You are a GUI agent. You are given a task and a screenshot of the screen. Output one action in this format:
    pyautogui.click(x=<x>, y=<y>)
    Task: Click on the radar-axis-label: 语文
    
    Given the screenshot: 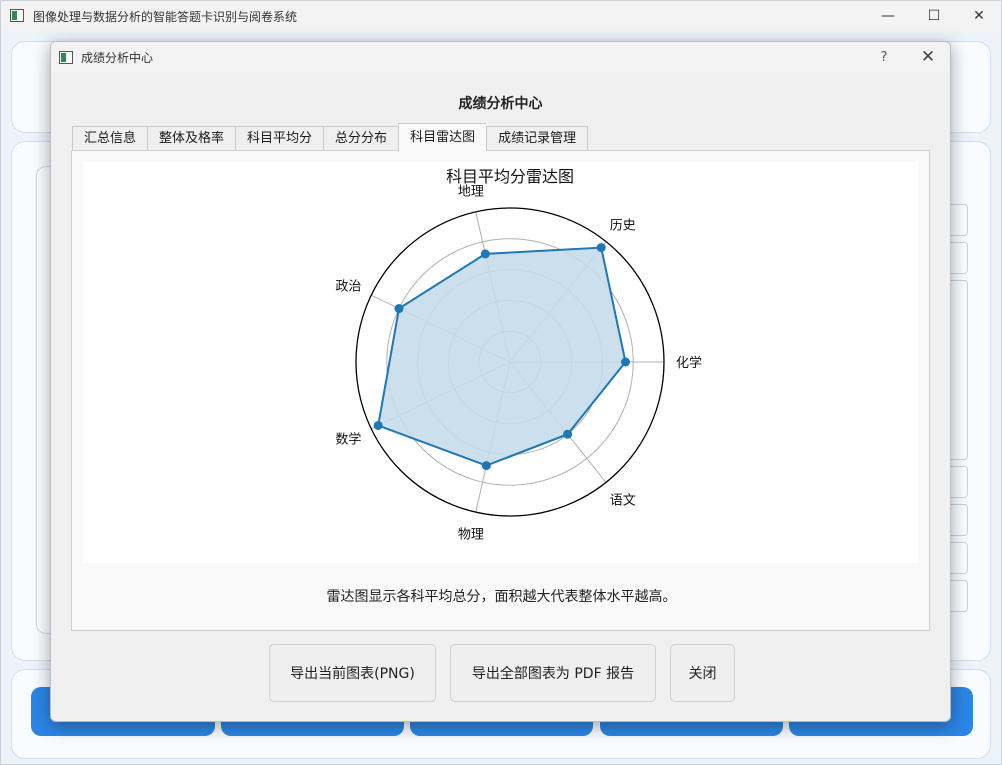 What is the action you would take?
    pyautogui.click(x=623, y=501)
    